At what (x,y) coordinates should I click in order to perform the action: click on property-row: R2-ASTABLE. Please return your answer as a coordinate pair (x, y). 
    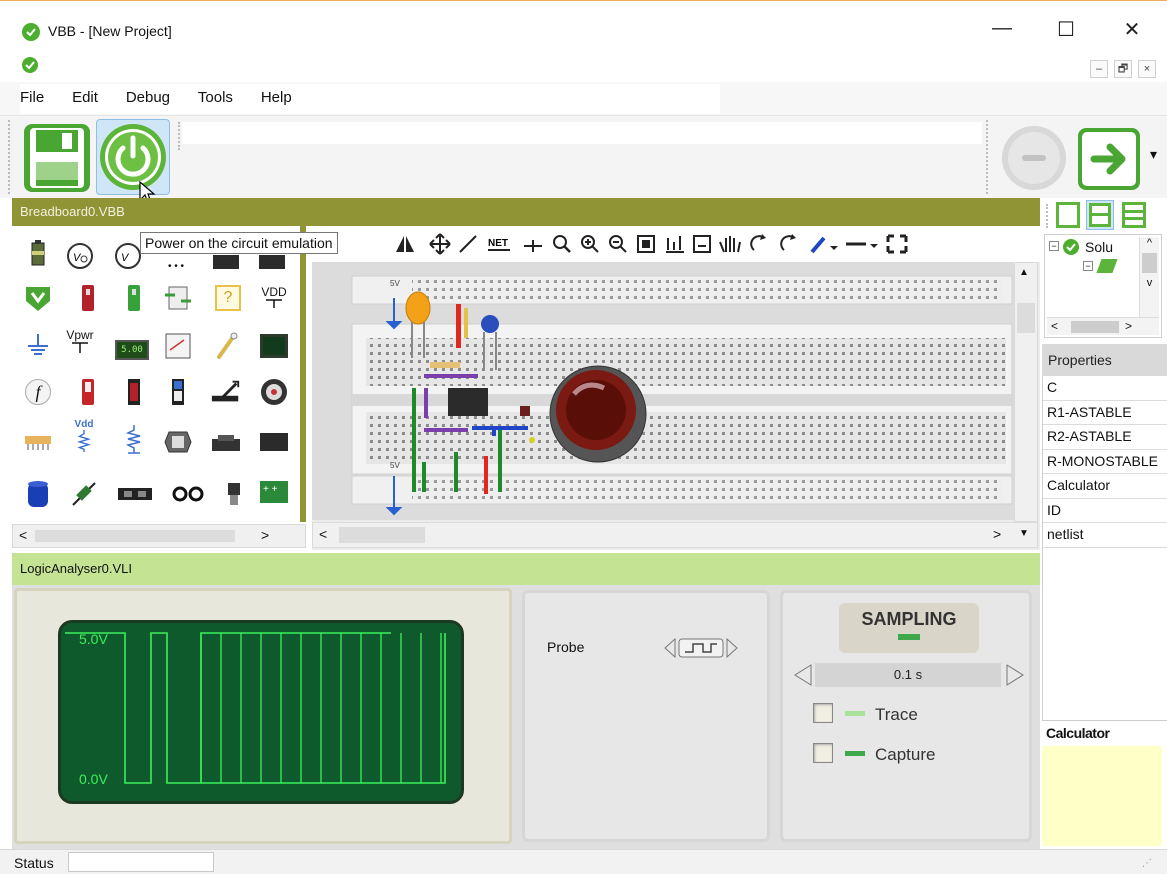
    Looking at the image, I should click on (1105, 437).